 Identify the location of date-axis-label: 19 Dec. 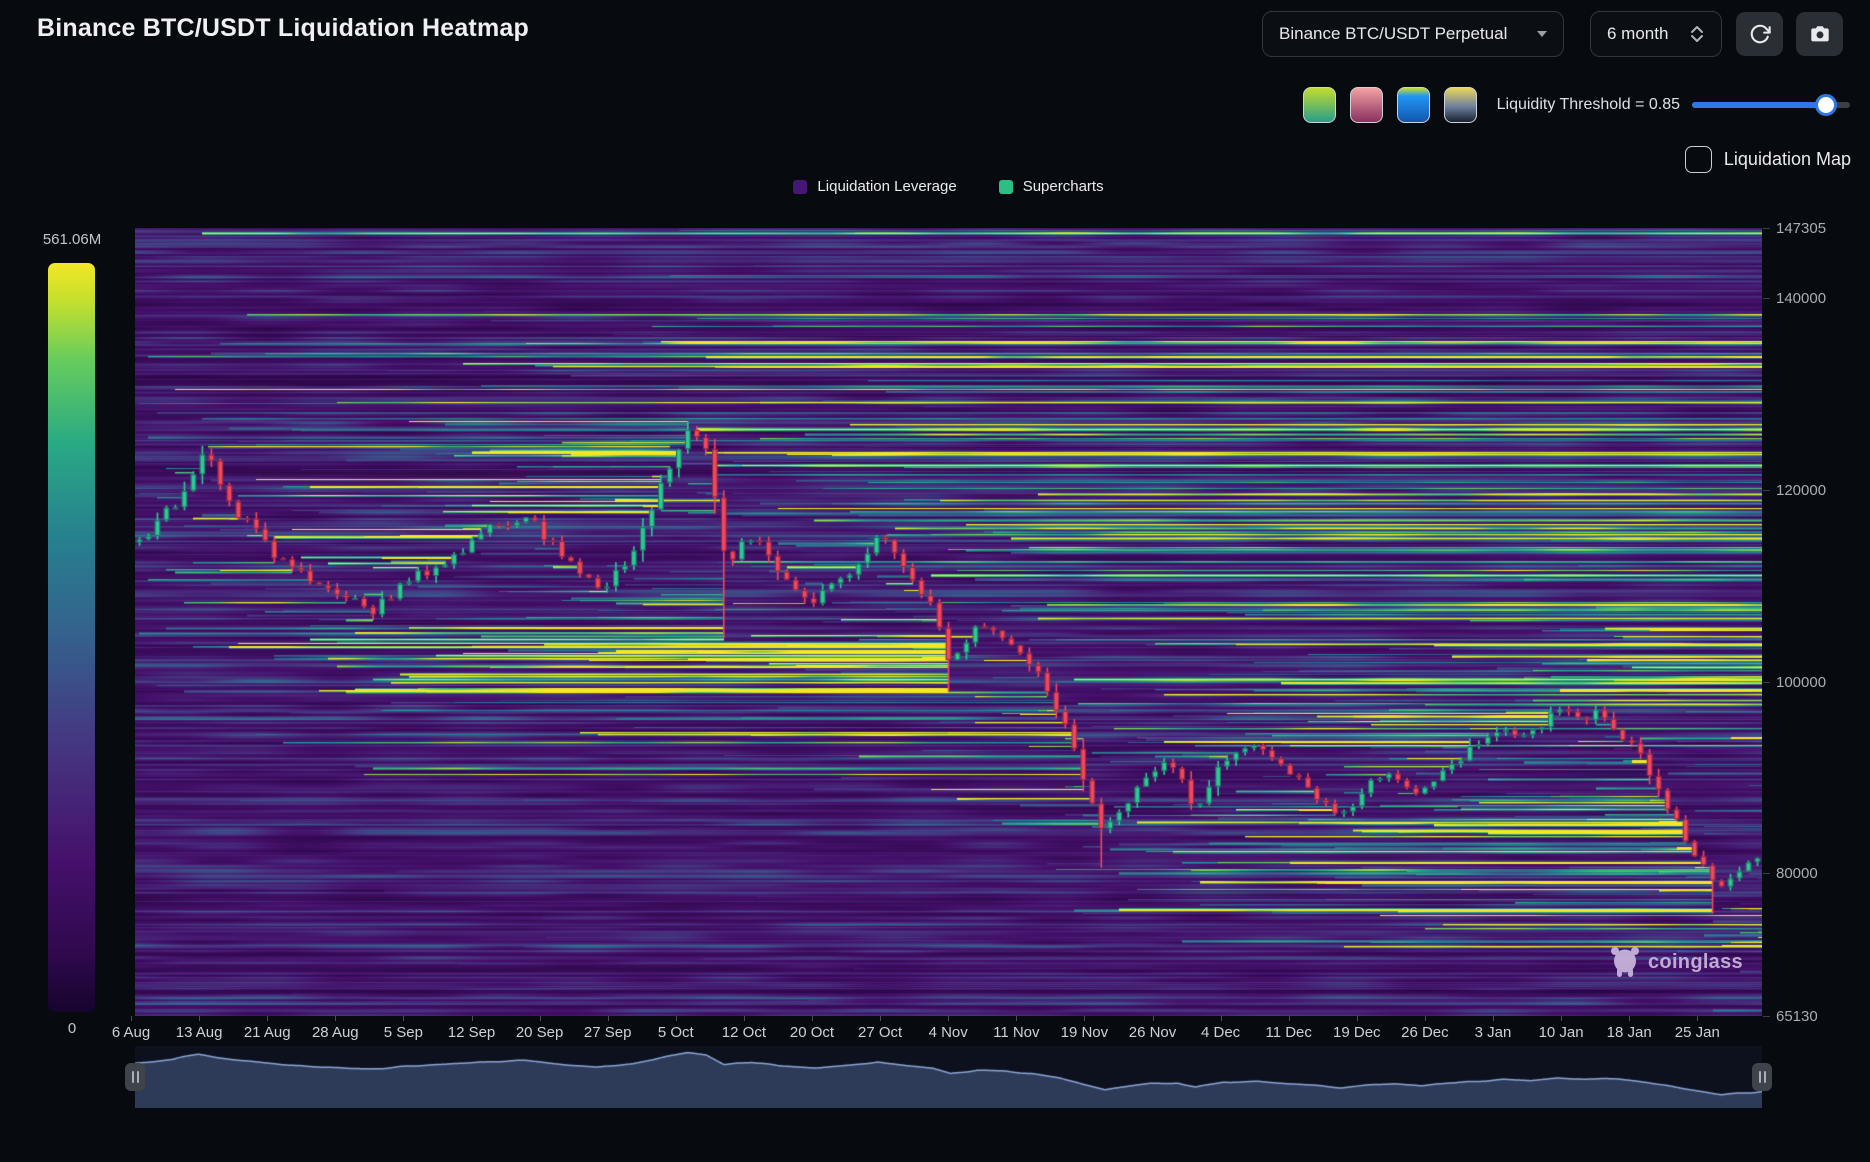
(1357, 1032).